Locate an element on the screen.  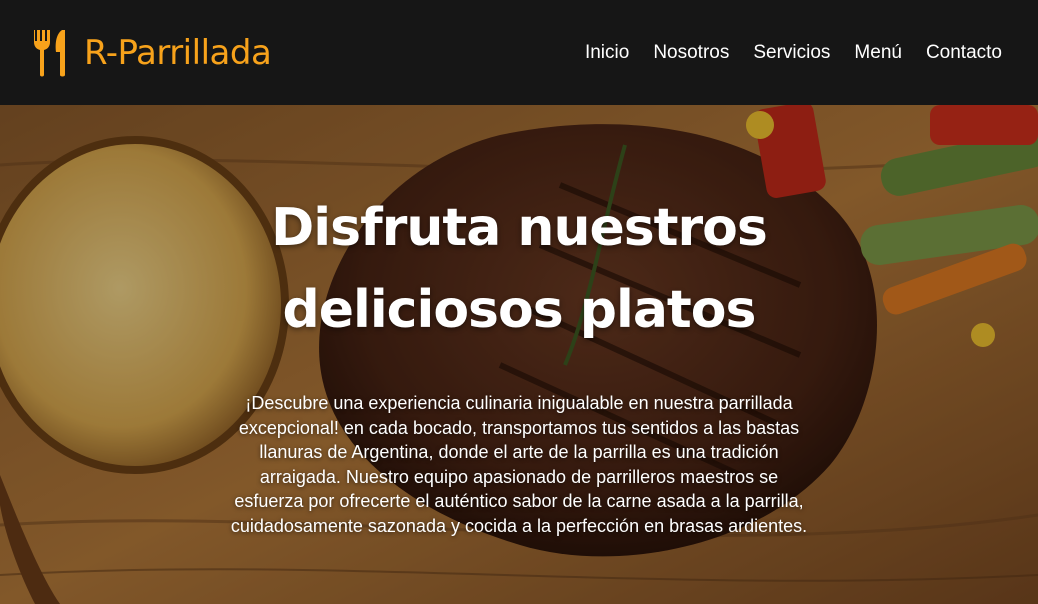
fork-and-knife-icon is located at coordinates (49, 52).